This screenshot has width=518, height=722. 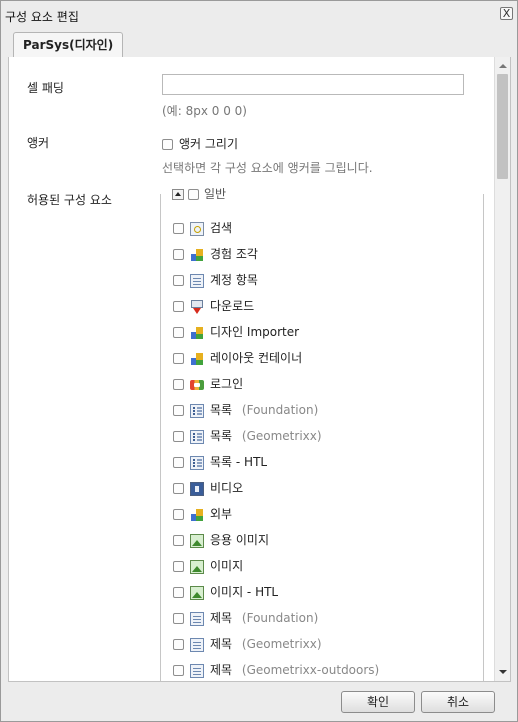 I want to click on allowed-components-label: 허용된 구성 요소, so click(x=69, y=200).